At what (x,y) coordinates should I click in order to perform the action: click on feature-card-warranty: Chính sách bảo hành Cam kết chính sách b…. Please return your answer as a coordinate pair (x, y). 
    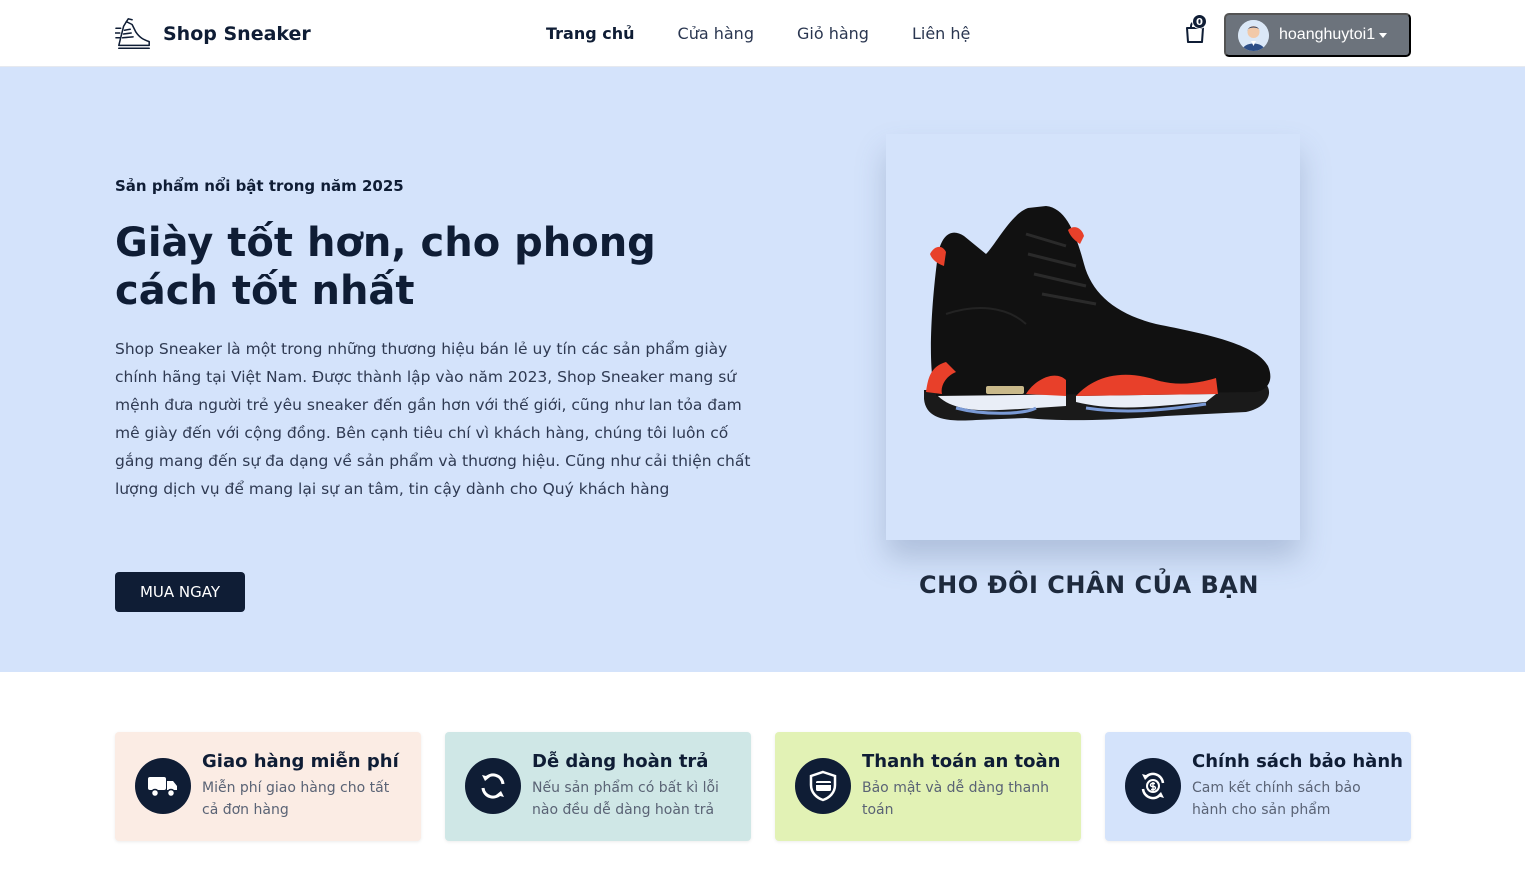
    Looking at the image, I should click on (1258, 786).